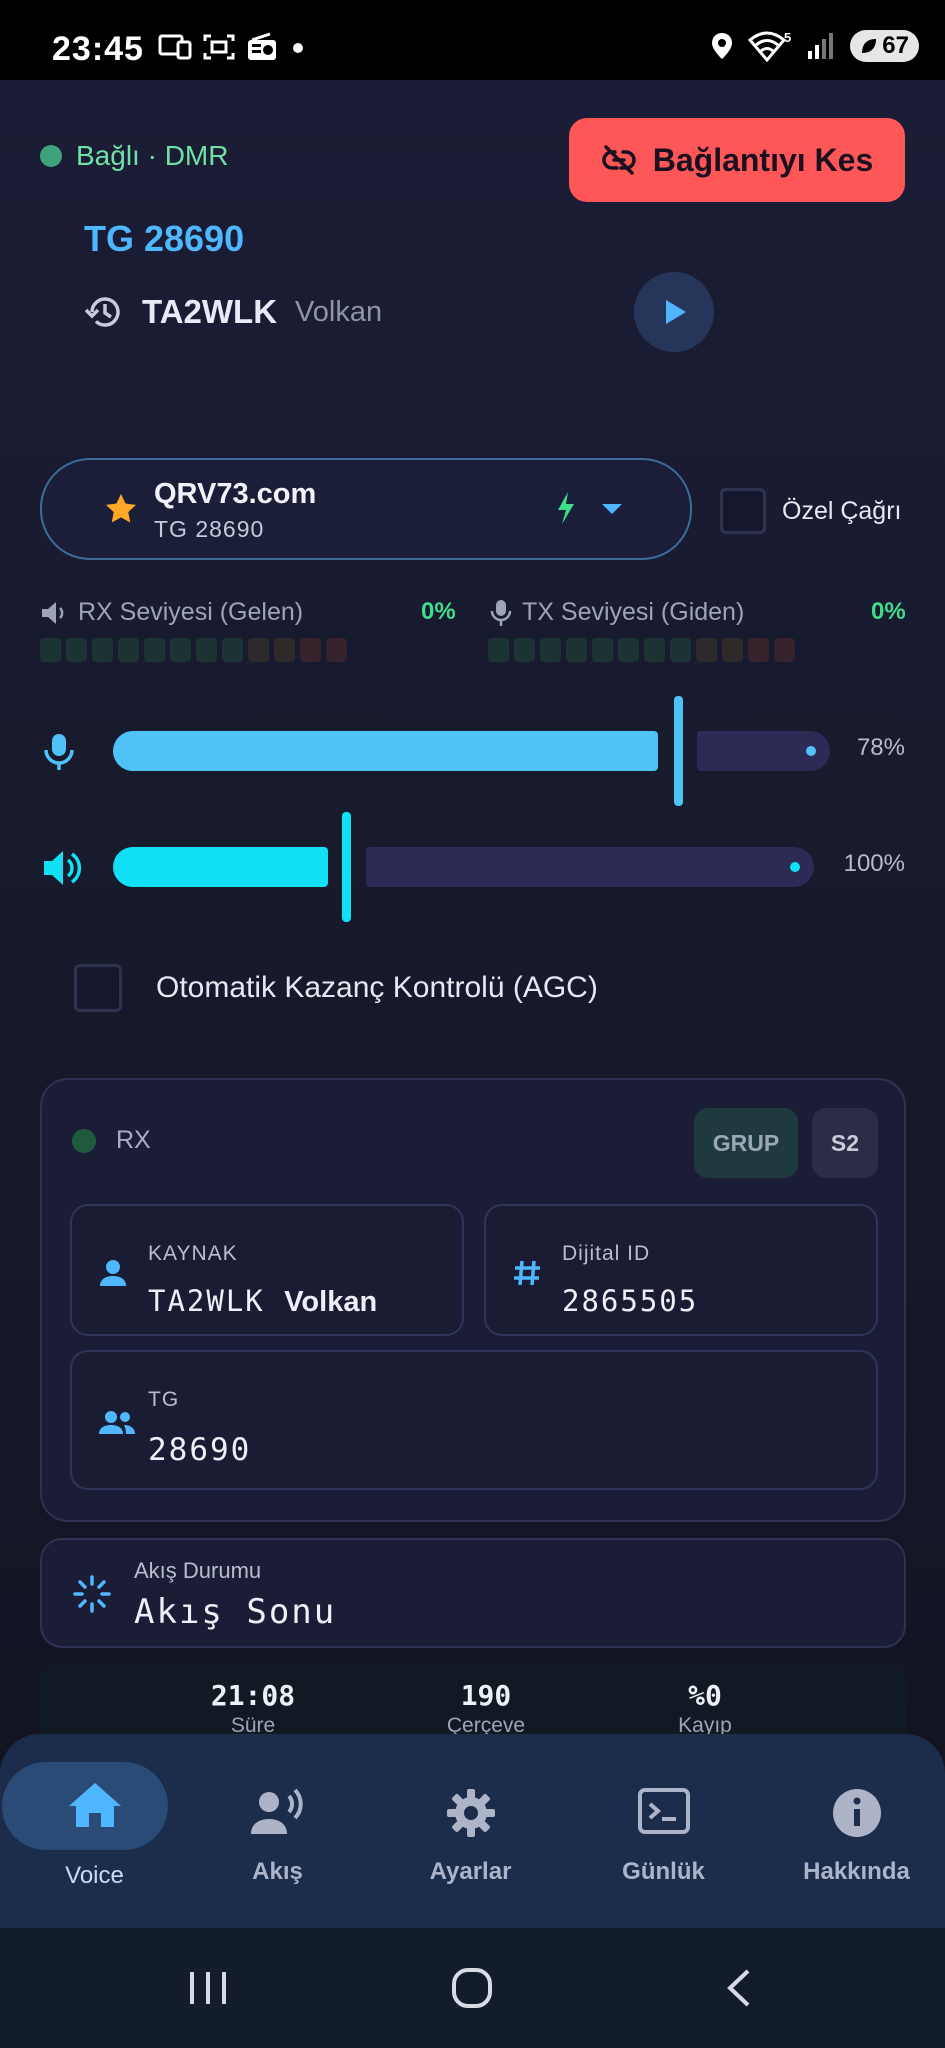 The image size is (945, 2048). I want to click on rx-label: RX, so click(133, 1140).